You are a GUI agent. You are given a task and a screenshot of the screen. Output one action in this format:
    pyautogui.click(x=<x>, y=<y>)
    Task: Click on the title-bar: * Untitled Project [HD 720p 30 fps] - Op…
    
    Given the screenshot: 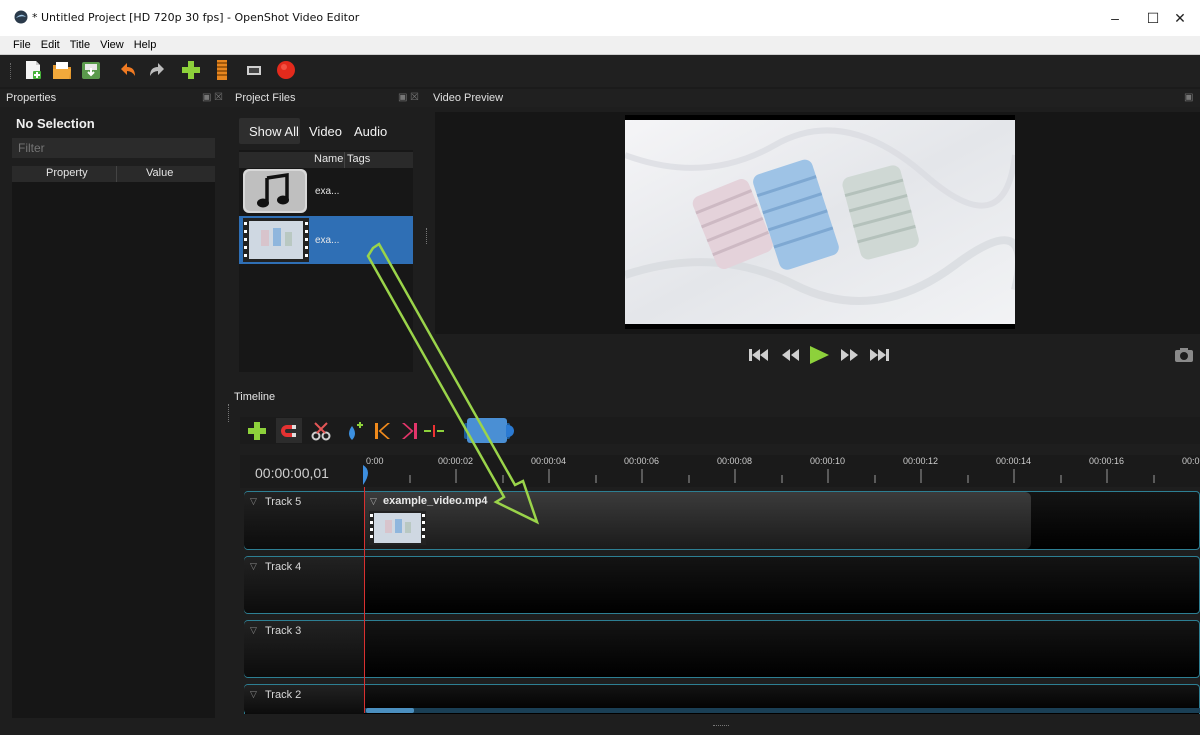 What is the action you would take?
    pyautogui.click(x=600, y=18)
    